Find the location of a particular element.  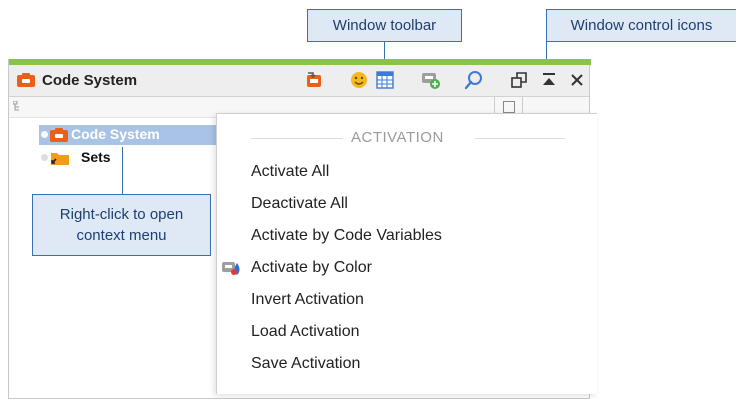

minimize-icon is located at coordinates (549, 80).